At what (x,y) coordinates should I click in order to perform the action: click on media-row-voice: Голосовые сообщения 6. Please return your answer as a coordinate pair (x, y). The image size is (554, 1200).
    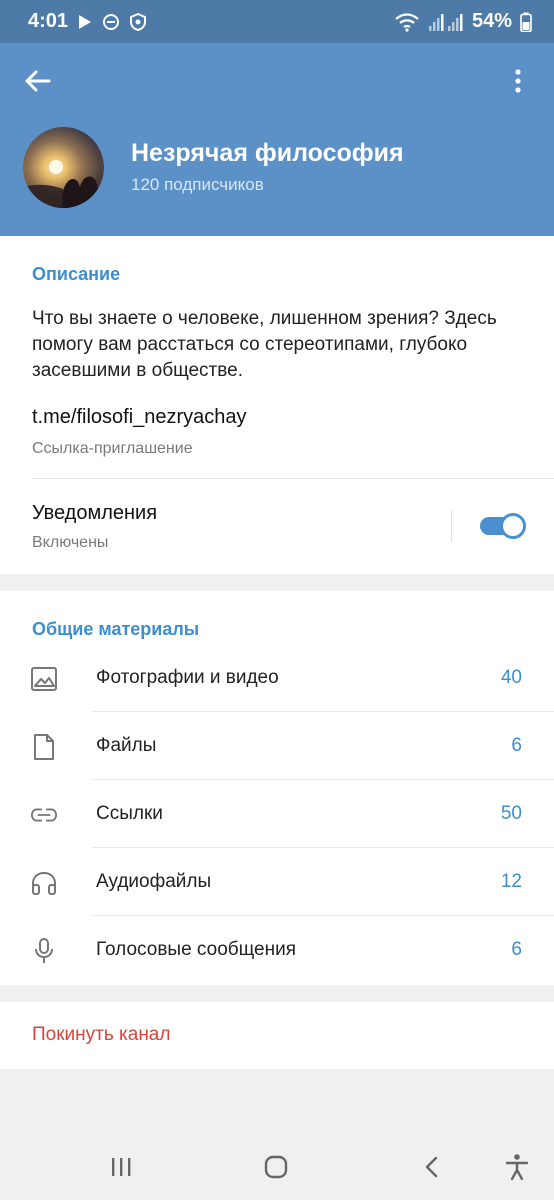
    Looking at the image, I should click on (277, 950).